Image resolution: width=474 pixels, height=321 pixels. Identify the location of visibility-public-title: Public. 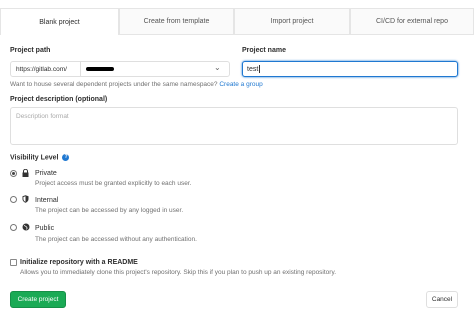
(45, 228).